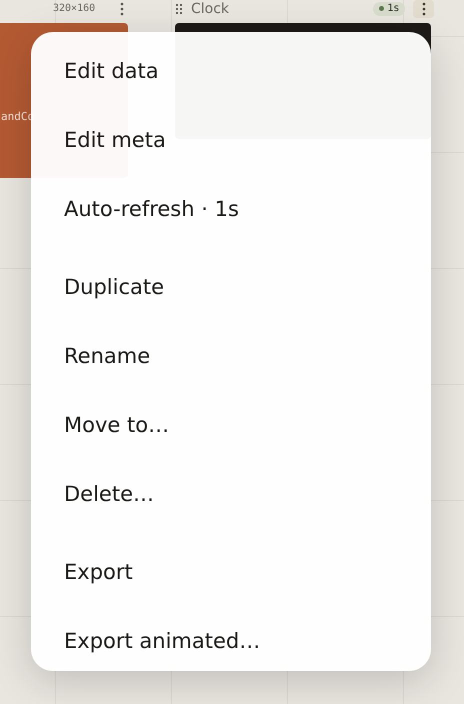 The image size is (464, 704). I want to click on drag-handle-icon, so click(179, 8).